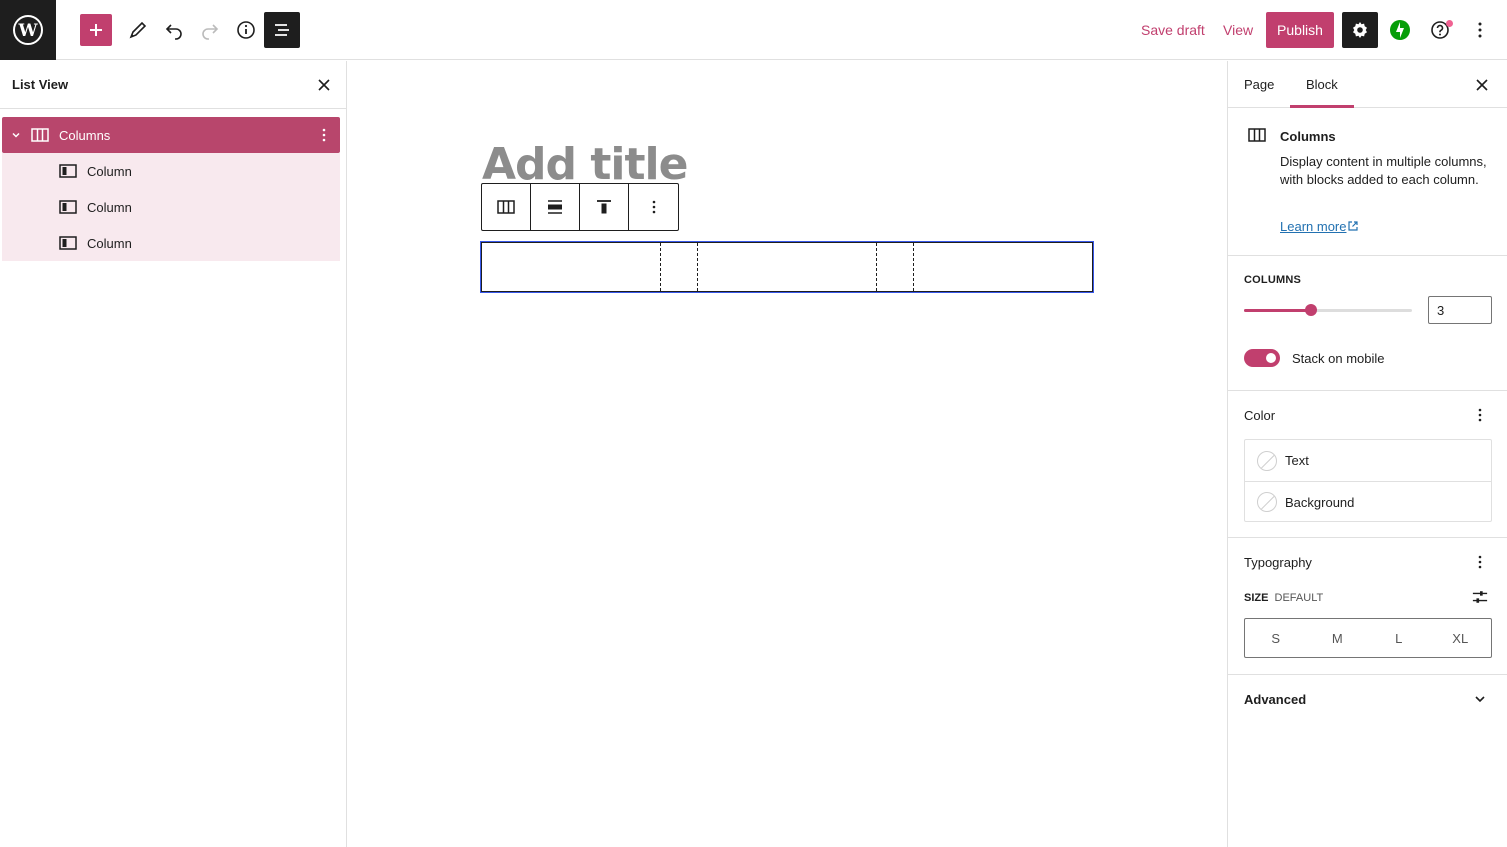 The image size is (1507, 847). I want to click on undo-button, so click(174, 30).